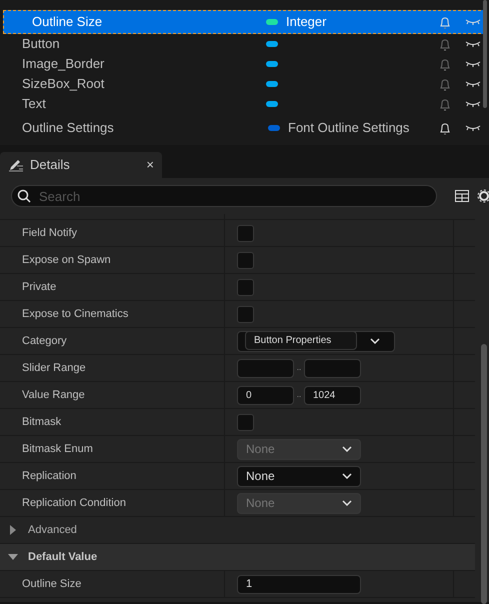 The image size is (489, 604). What do you see at coordinates (34, 104) in the screenshot?
I see `variable-name: Text` at bounding box center [34, 104].